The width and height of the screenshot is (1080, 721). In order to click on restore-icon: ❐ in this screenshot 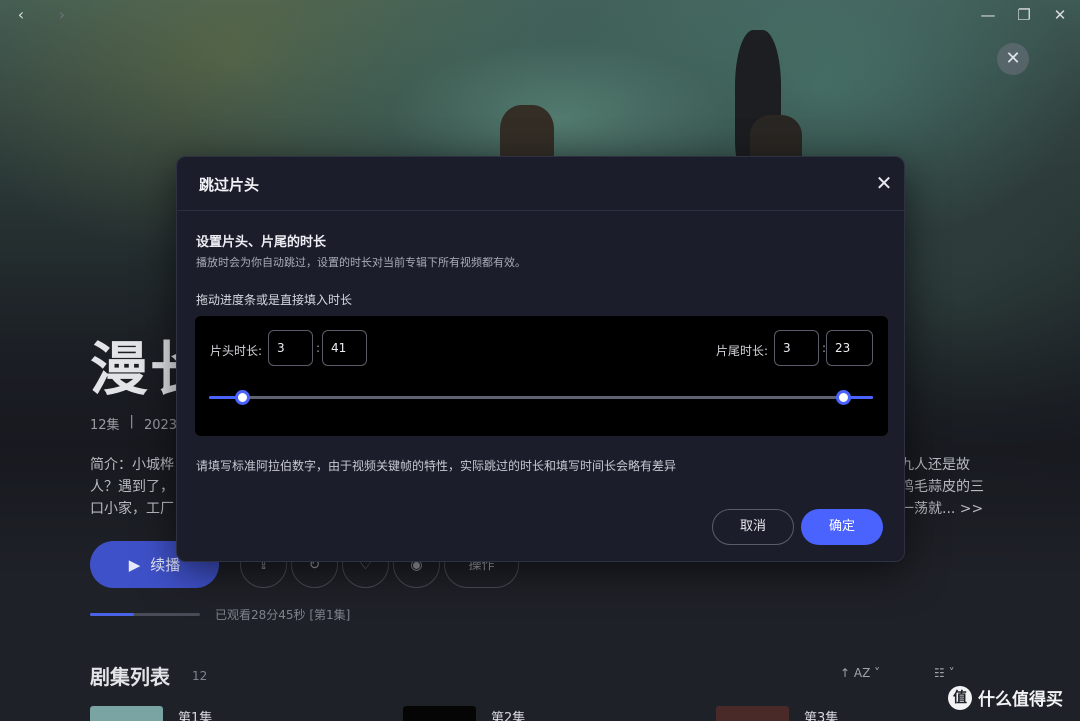, I will do `click(1024, 15)`.